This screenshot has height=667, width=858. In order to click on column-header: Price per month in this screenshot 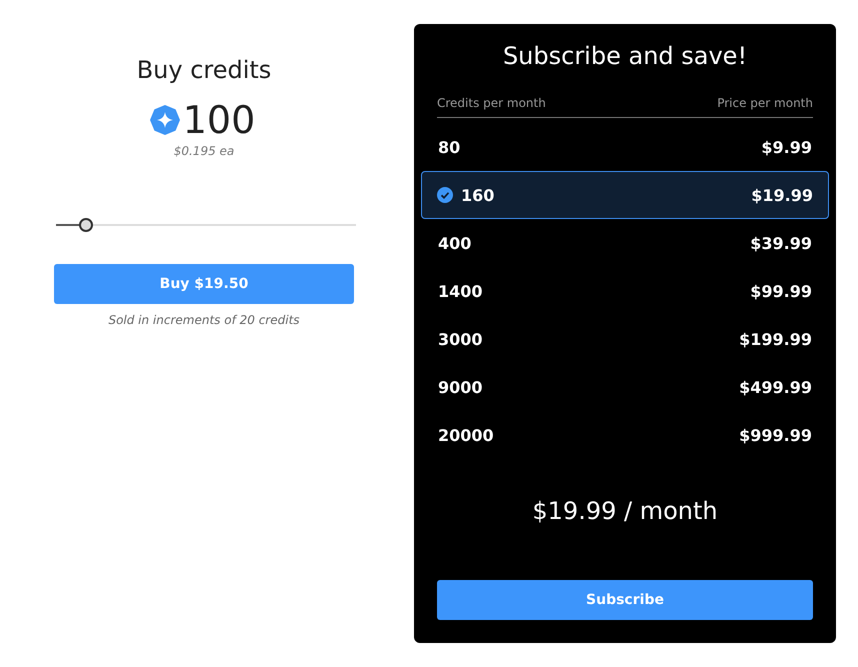, I will do `click(765, 103)`.